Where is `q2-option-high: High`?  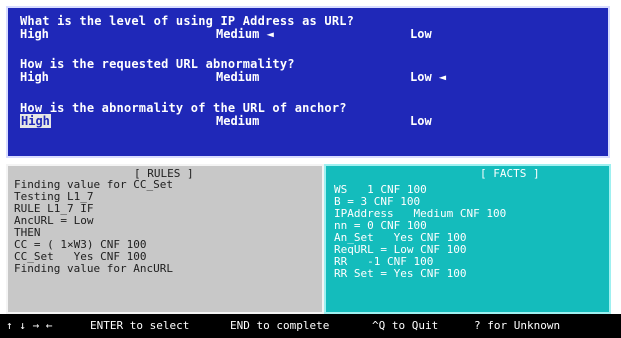 q2-option-high: High is located at coordinates (34, 77).